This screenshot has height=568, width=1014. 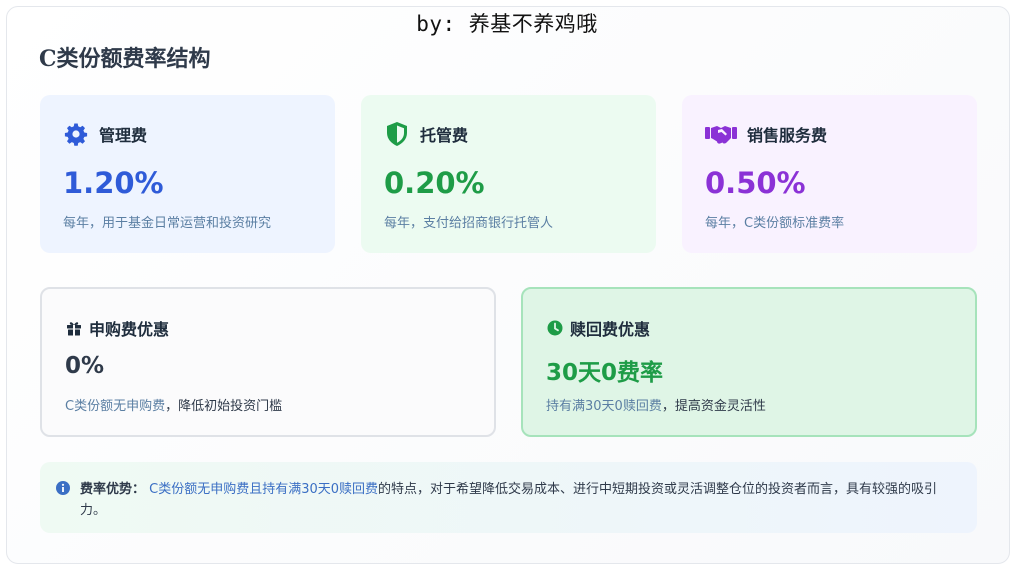 I want to click on subscription-discount-card: 申购费优惠 0% C类份额无申购费，降低初始投资门槛, so click(x=268, y=362).